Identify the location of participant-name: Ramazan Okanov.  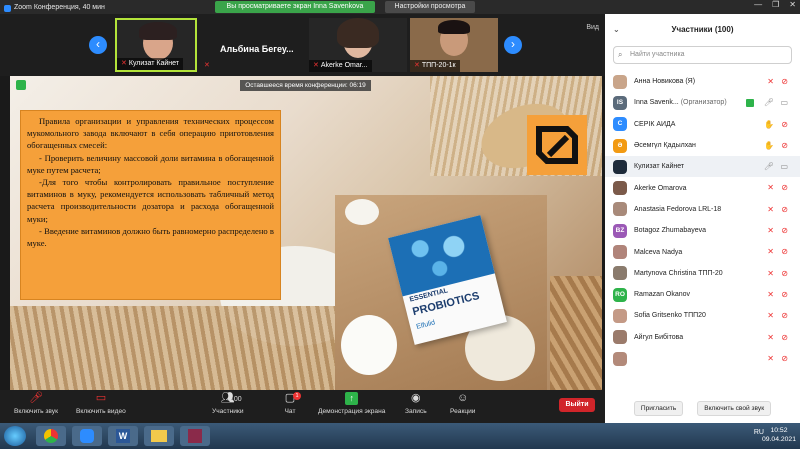
(662, 295).